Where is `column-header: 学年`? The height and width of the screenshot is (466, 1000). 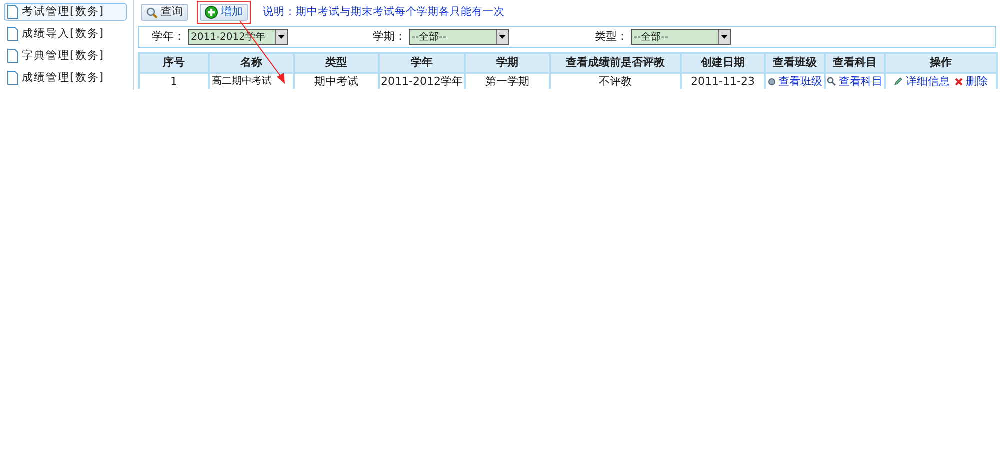 column-header: 学年 is located at coordinates (422, 63).